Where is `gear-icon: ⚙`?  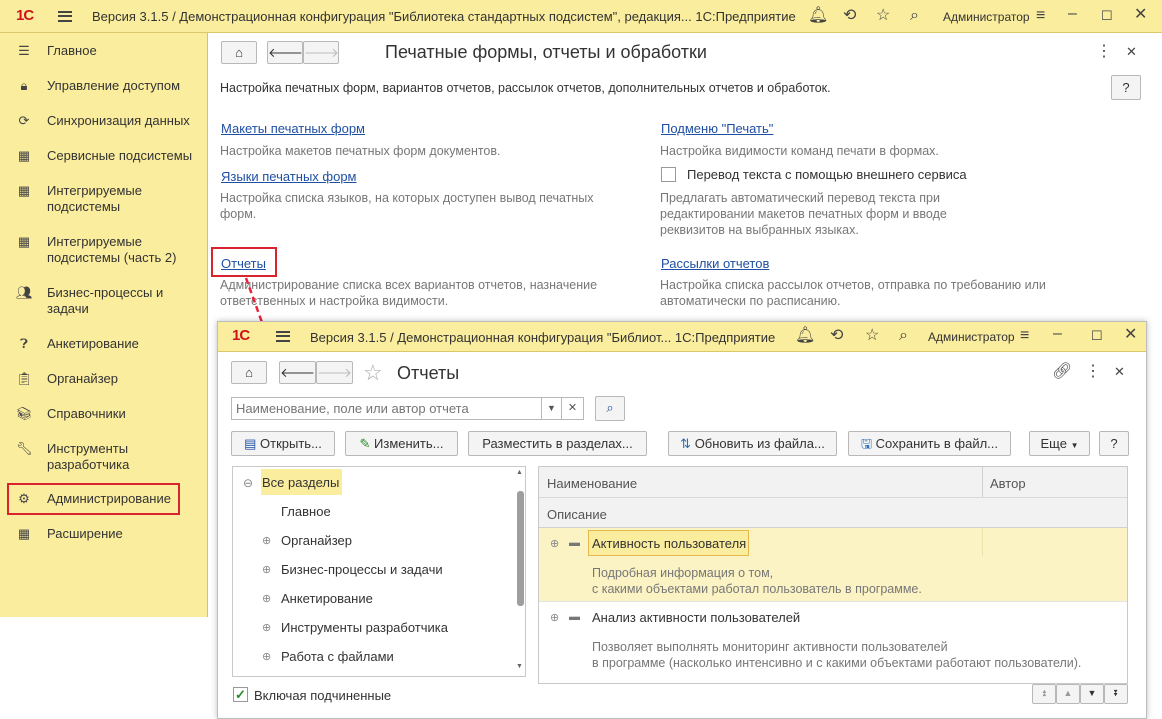 gear-icon: ⚙ is located at coordinates (24, 498).